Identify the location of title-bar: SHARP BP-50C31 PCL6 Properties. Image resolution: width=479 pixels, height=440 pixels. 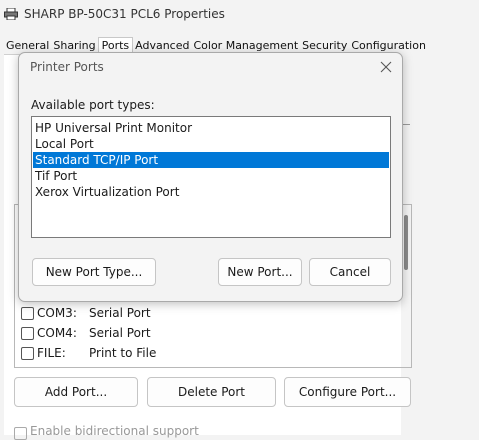
(239, 15).